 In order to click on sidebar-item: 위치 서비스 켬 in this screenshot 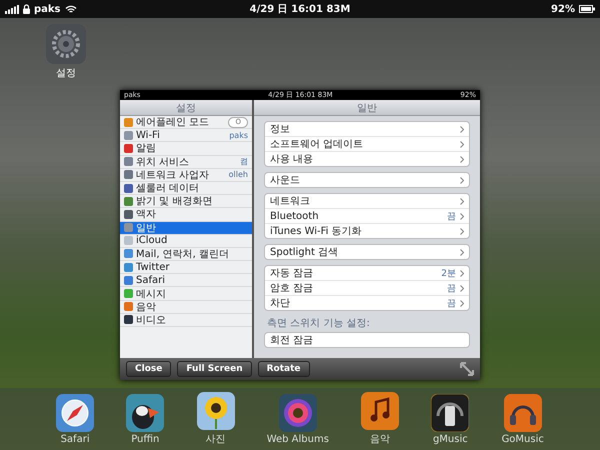, I will do `click(186, 162)`.